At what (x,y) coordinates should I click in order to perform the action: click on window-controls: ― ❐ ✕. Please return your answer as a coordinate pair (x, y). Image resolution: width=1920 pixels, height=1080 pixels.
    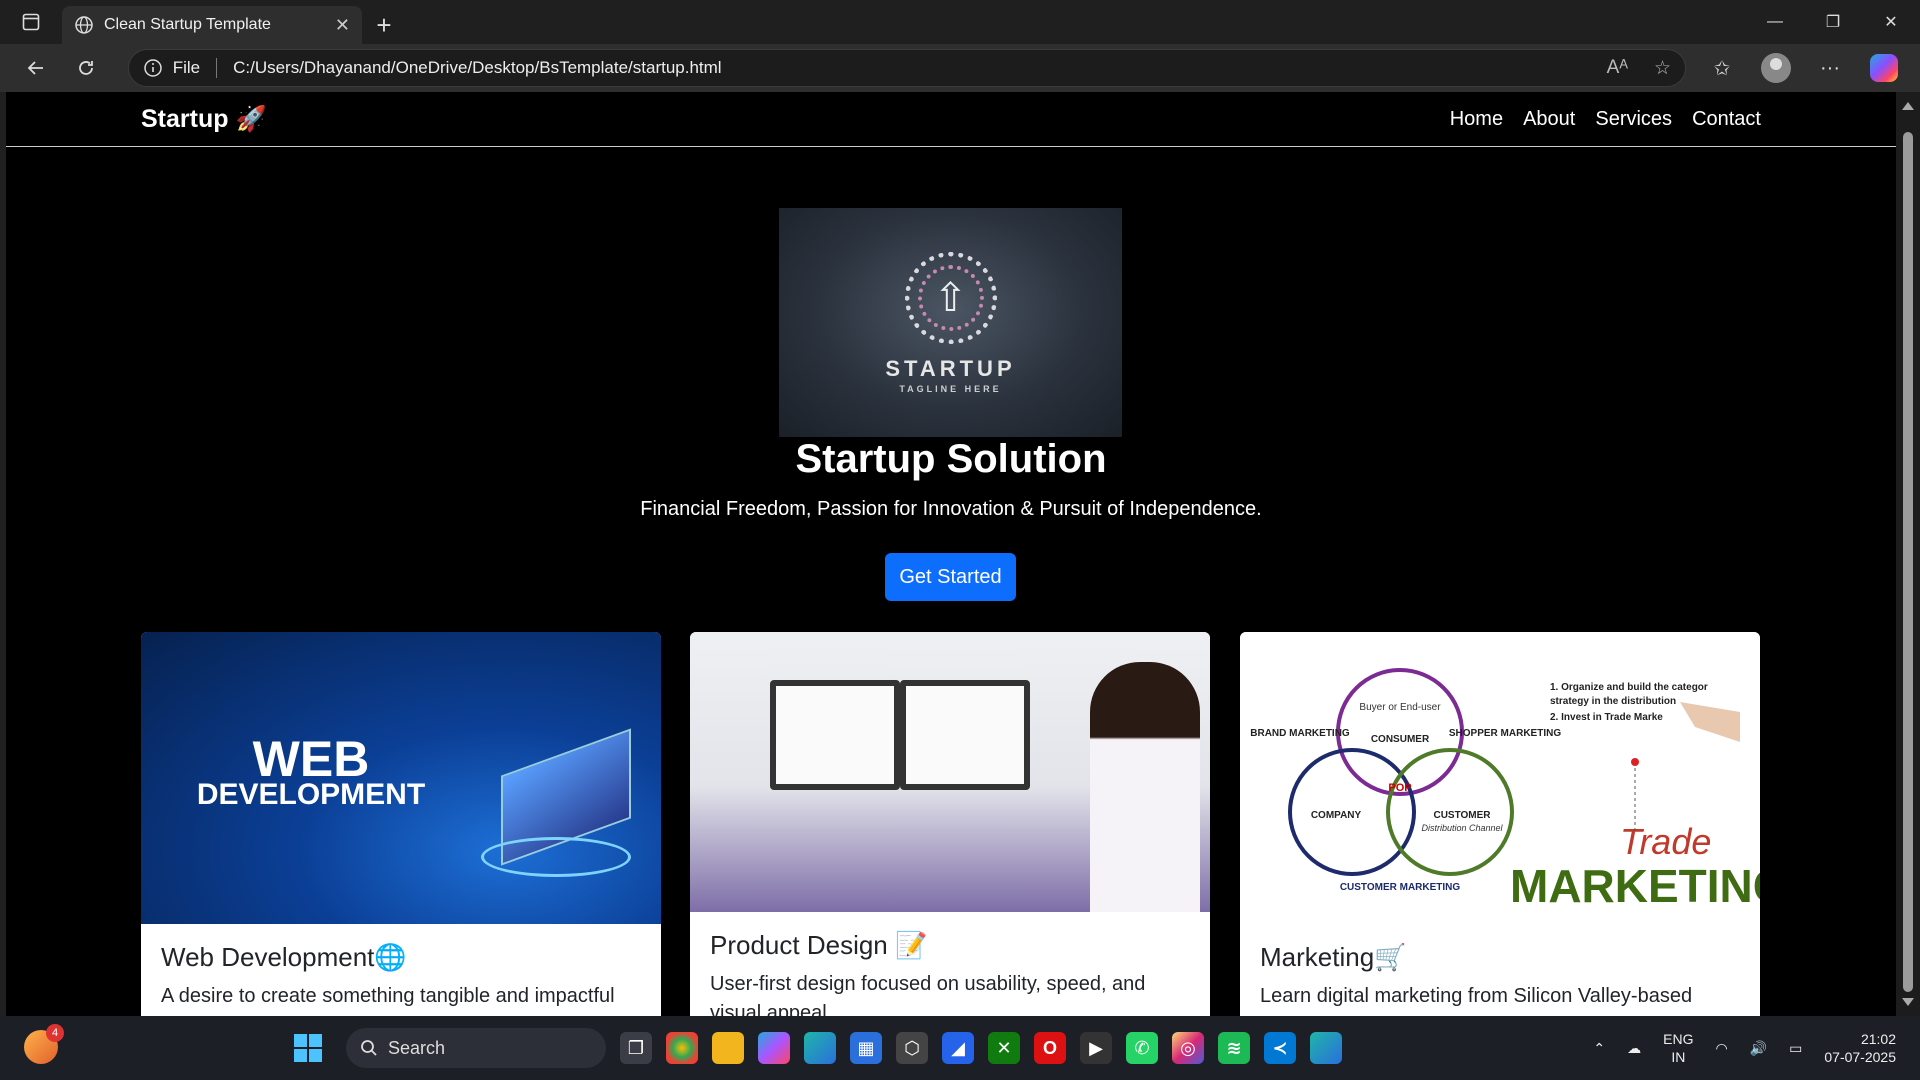
    Looking at the image, I should click on (1833, 22).